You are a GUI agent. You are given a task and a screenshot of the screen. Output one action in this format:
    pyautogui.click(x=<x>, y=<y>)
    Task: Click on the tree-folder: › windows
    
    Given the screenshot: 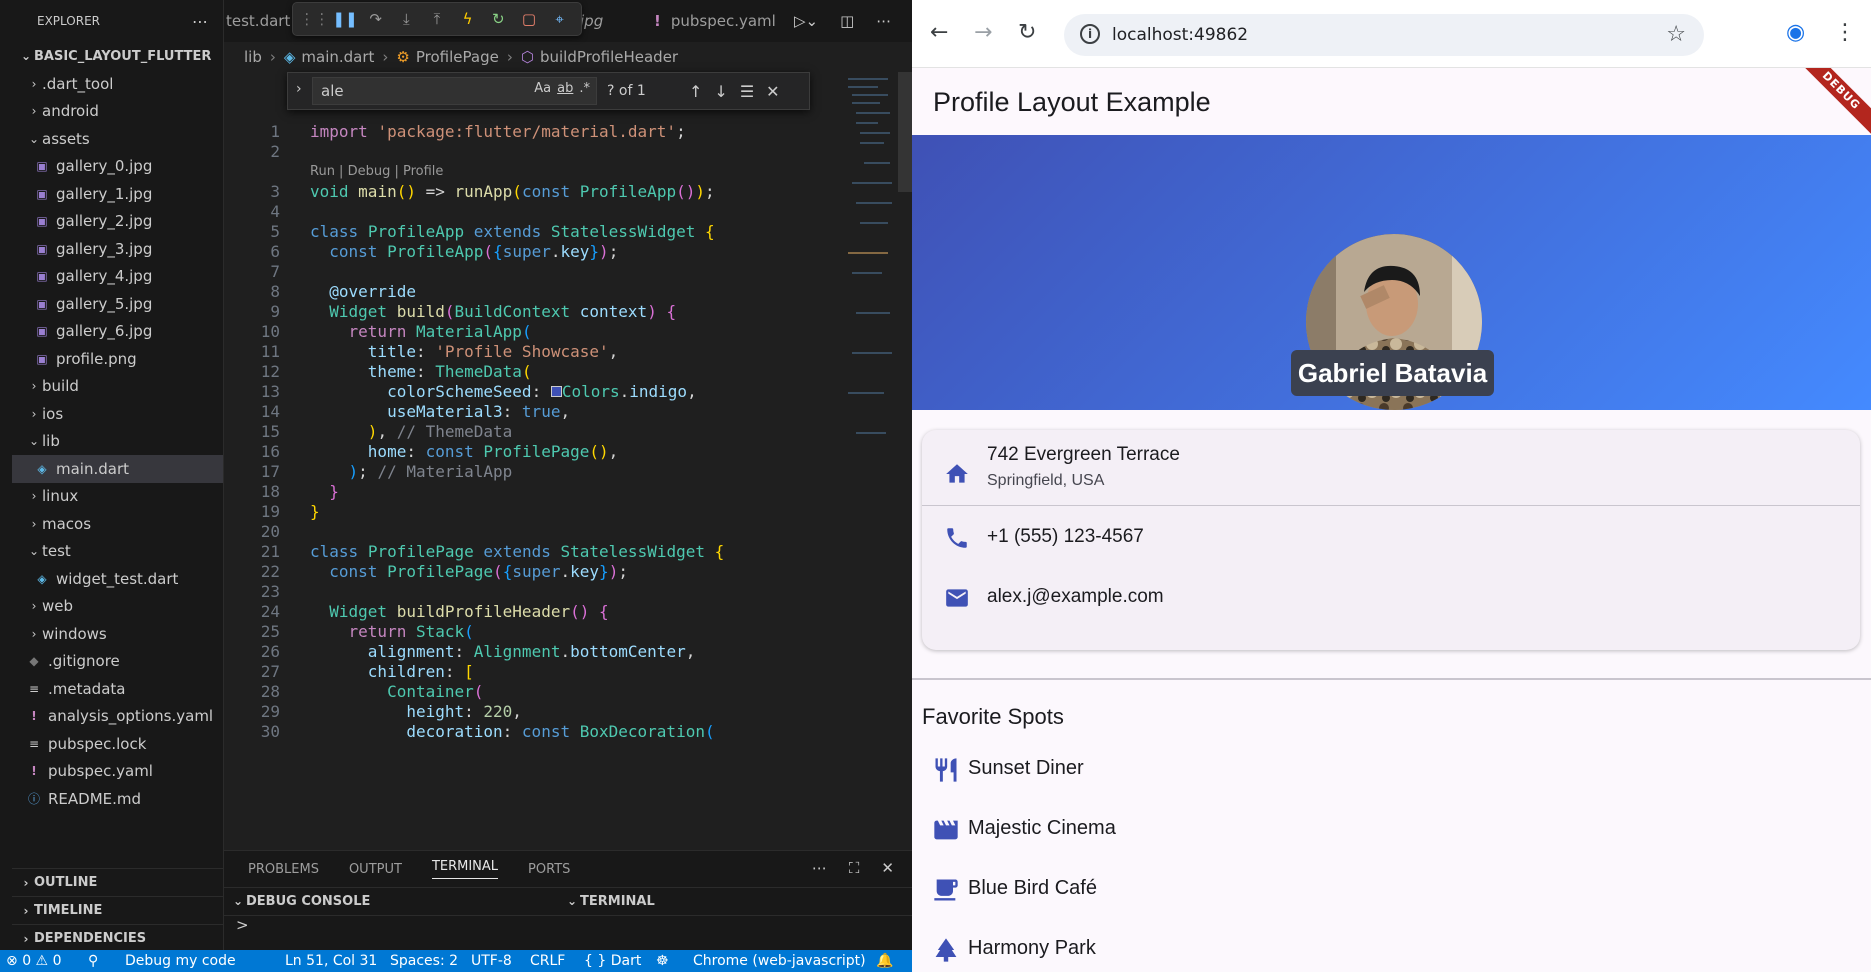 What is the action you would take?
    pyautogui.click(x=117, y=634)
    